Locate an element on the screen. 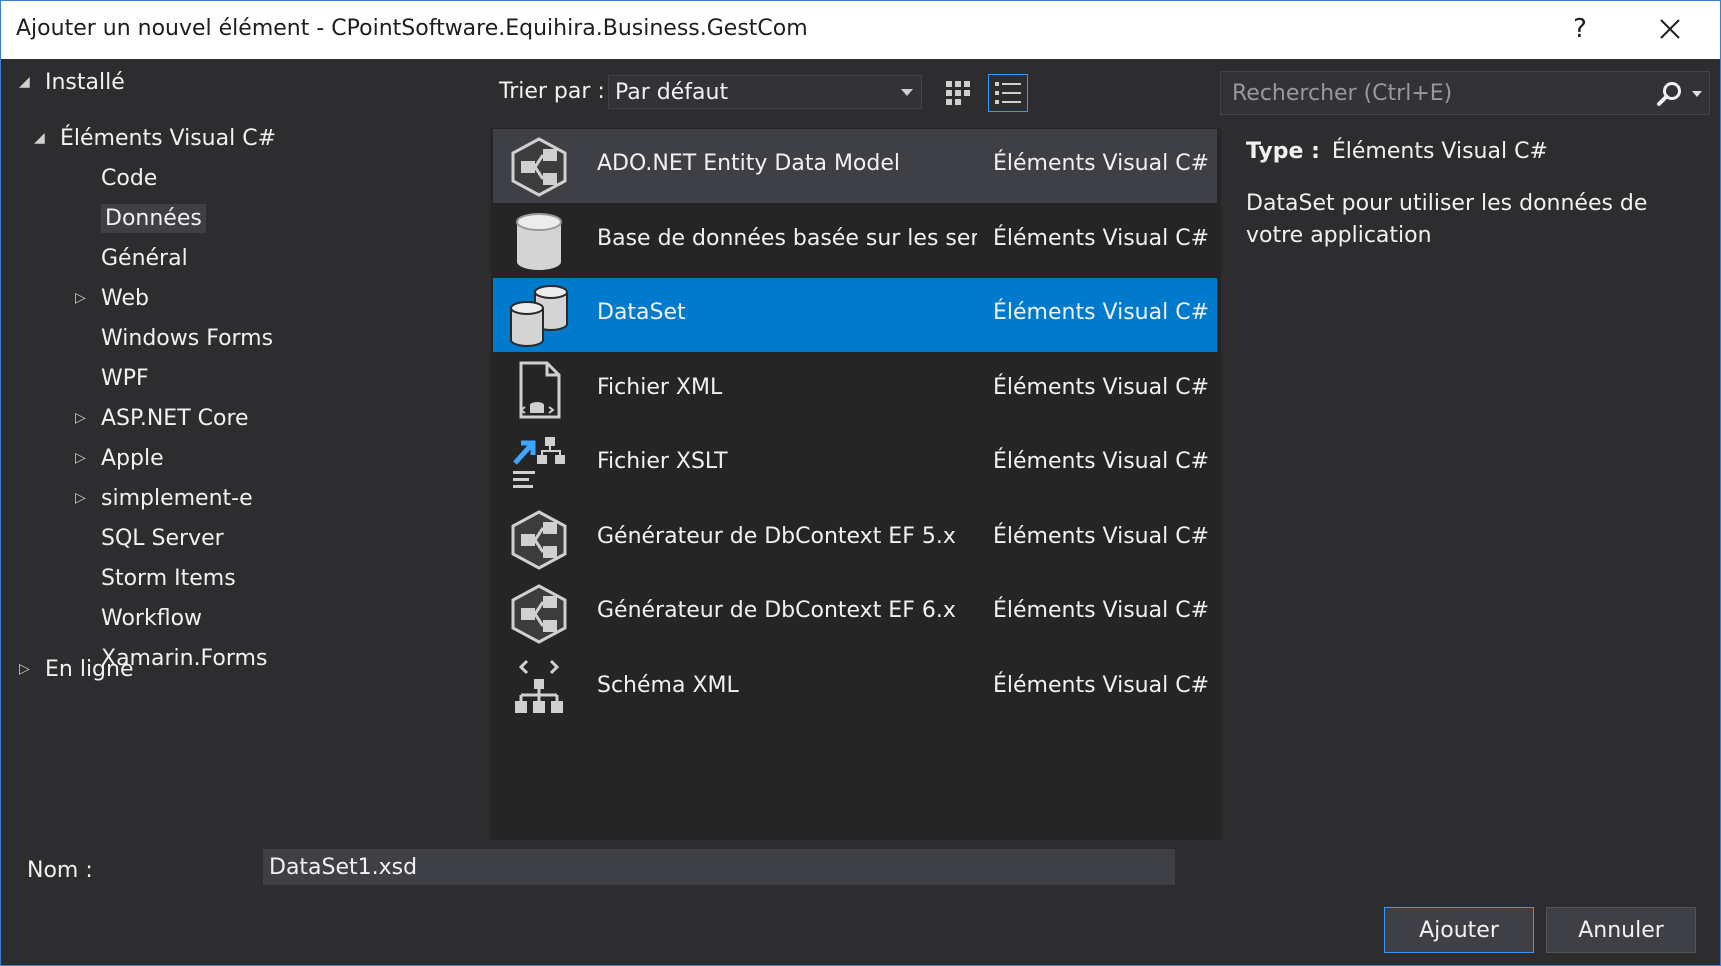 This screenshot has height=966, width=1721. template-item: Fichier XSLT Éléments Visual C# is located at coordinates (855, 464).